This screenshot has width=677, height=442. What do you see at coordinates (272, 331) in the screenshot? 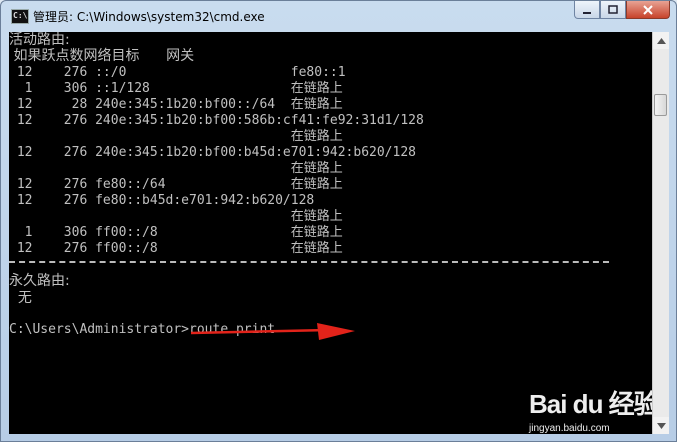
I see `red-arrow-annotation` at bounding box center [272, 331].